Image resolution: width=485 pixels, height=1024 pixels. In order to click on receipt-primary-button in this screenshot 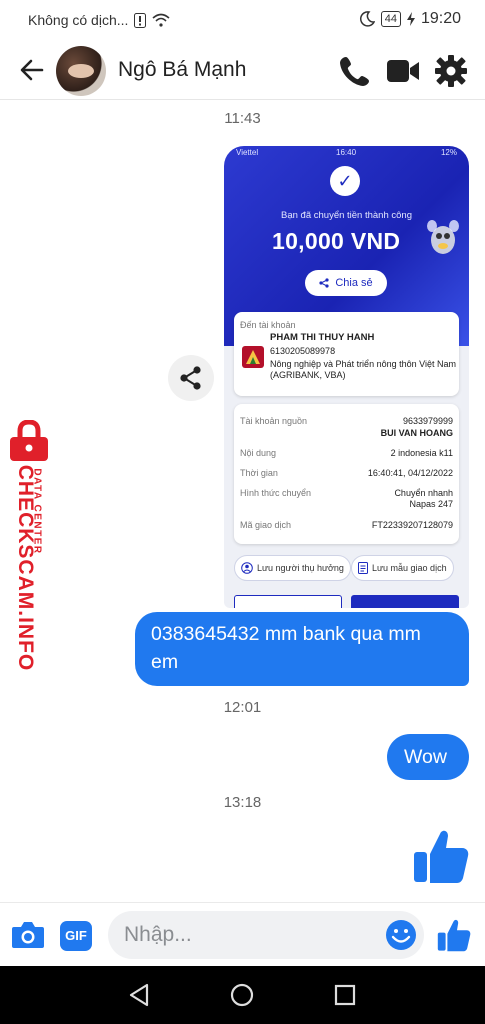, I will do `click(405, 601)`.